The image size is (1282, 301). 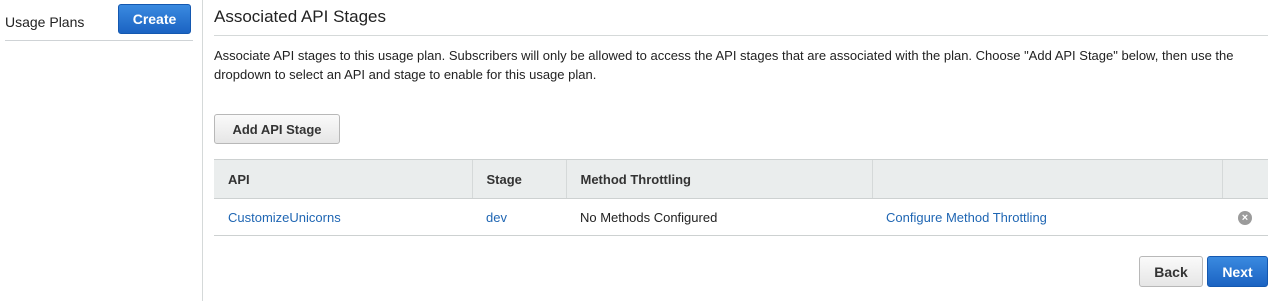 I want to click on back-button: Back, so click(x=1171, y=271).